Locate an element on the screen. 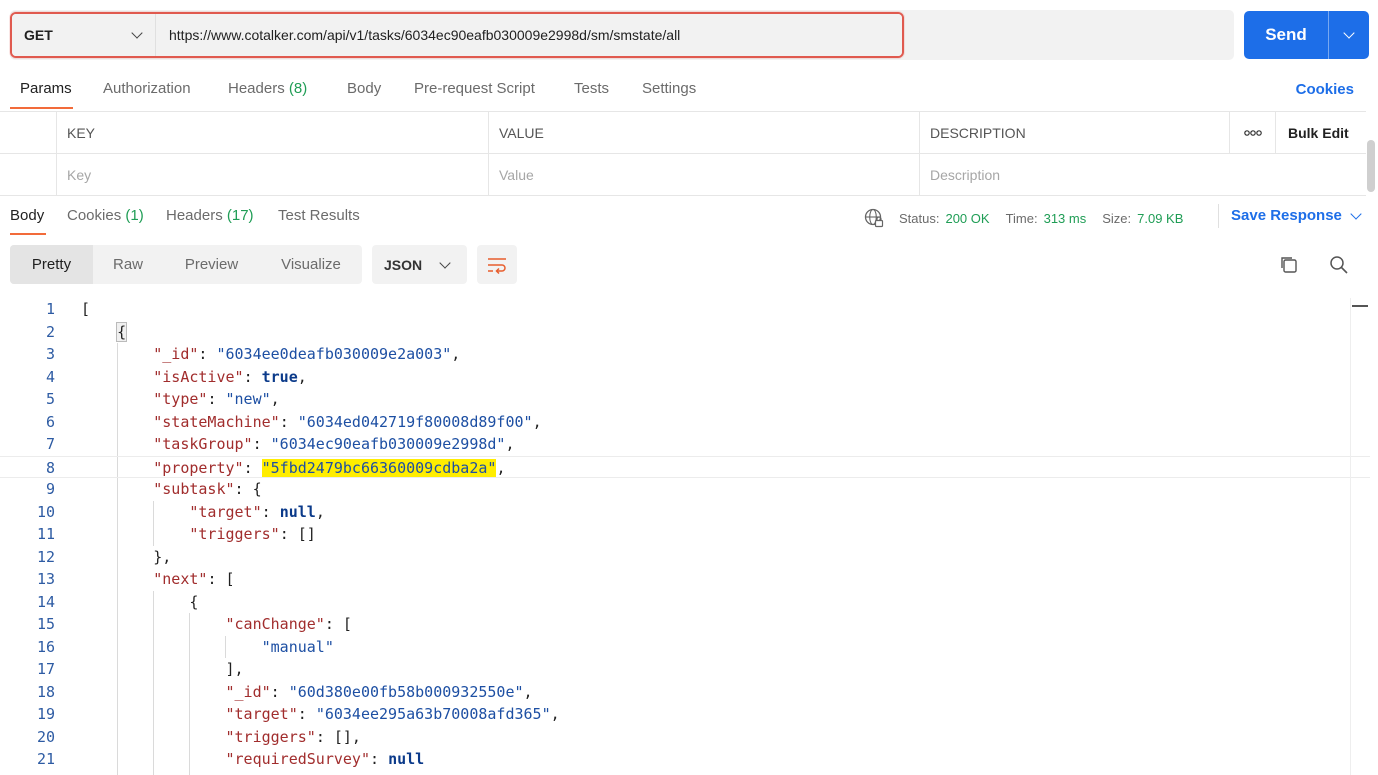  json-key: "stateMachine" is located at coordinates (216, 421).